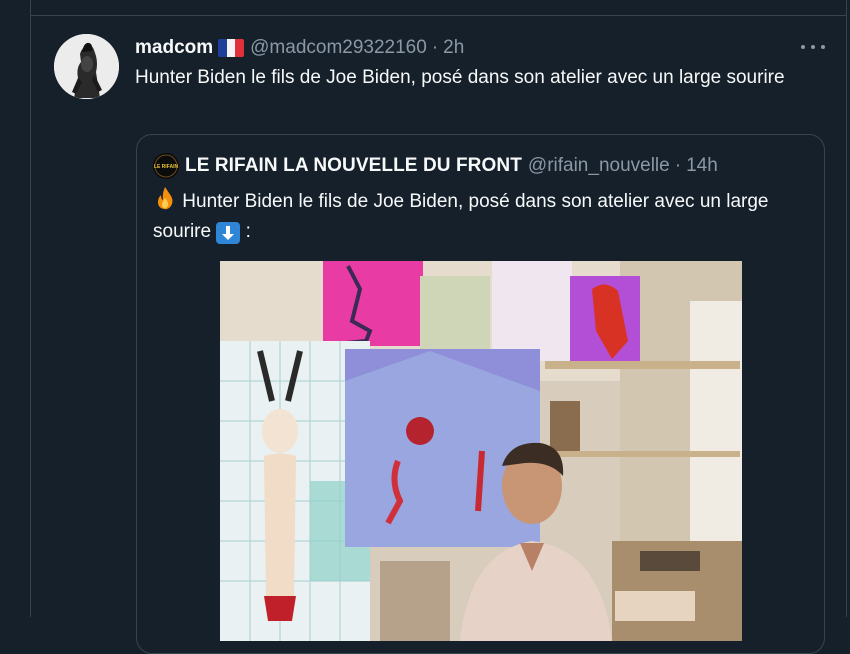  I want to click on quote-avatar-logo: LE RIFAIN, so click(166, 166).